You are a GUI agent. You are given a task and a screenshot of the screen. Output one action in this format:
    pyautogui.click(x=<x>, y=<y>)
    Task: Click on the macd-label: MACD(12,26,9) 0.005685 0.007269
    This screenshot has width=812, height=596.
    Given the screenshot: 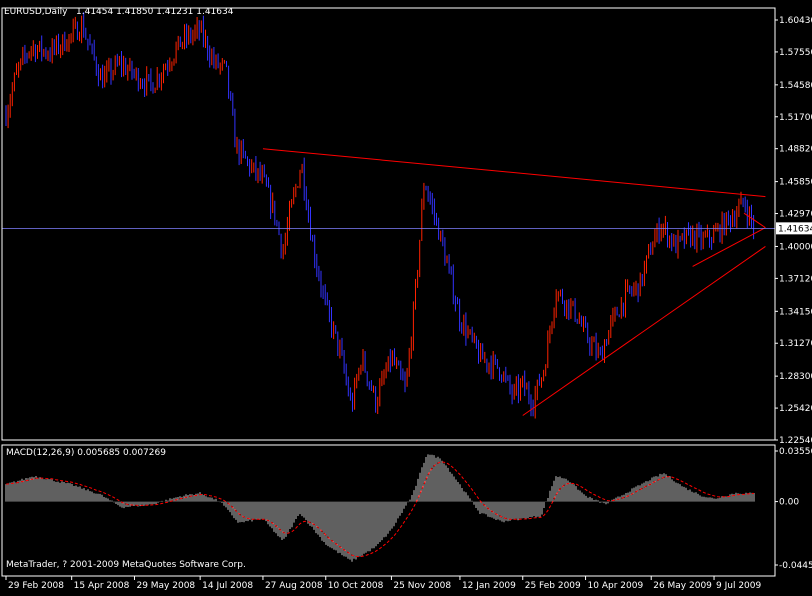 What is the action you would take?
    pyautogui.click(x=86, y=453)
    